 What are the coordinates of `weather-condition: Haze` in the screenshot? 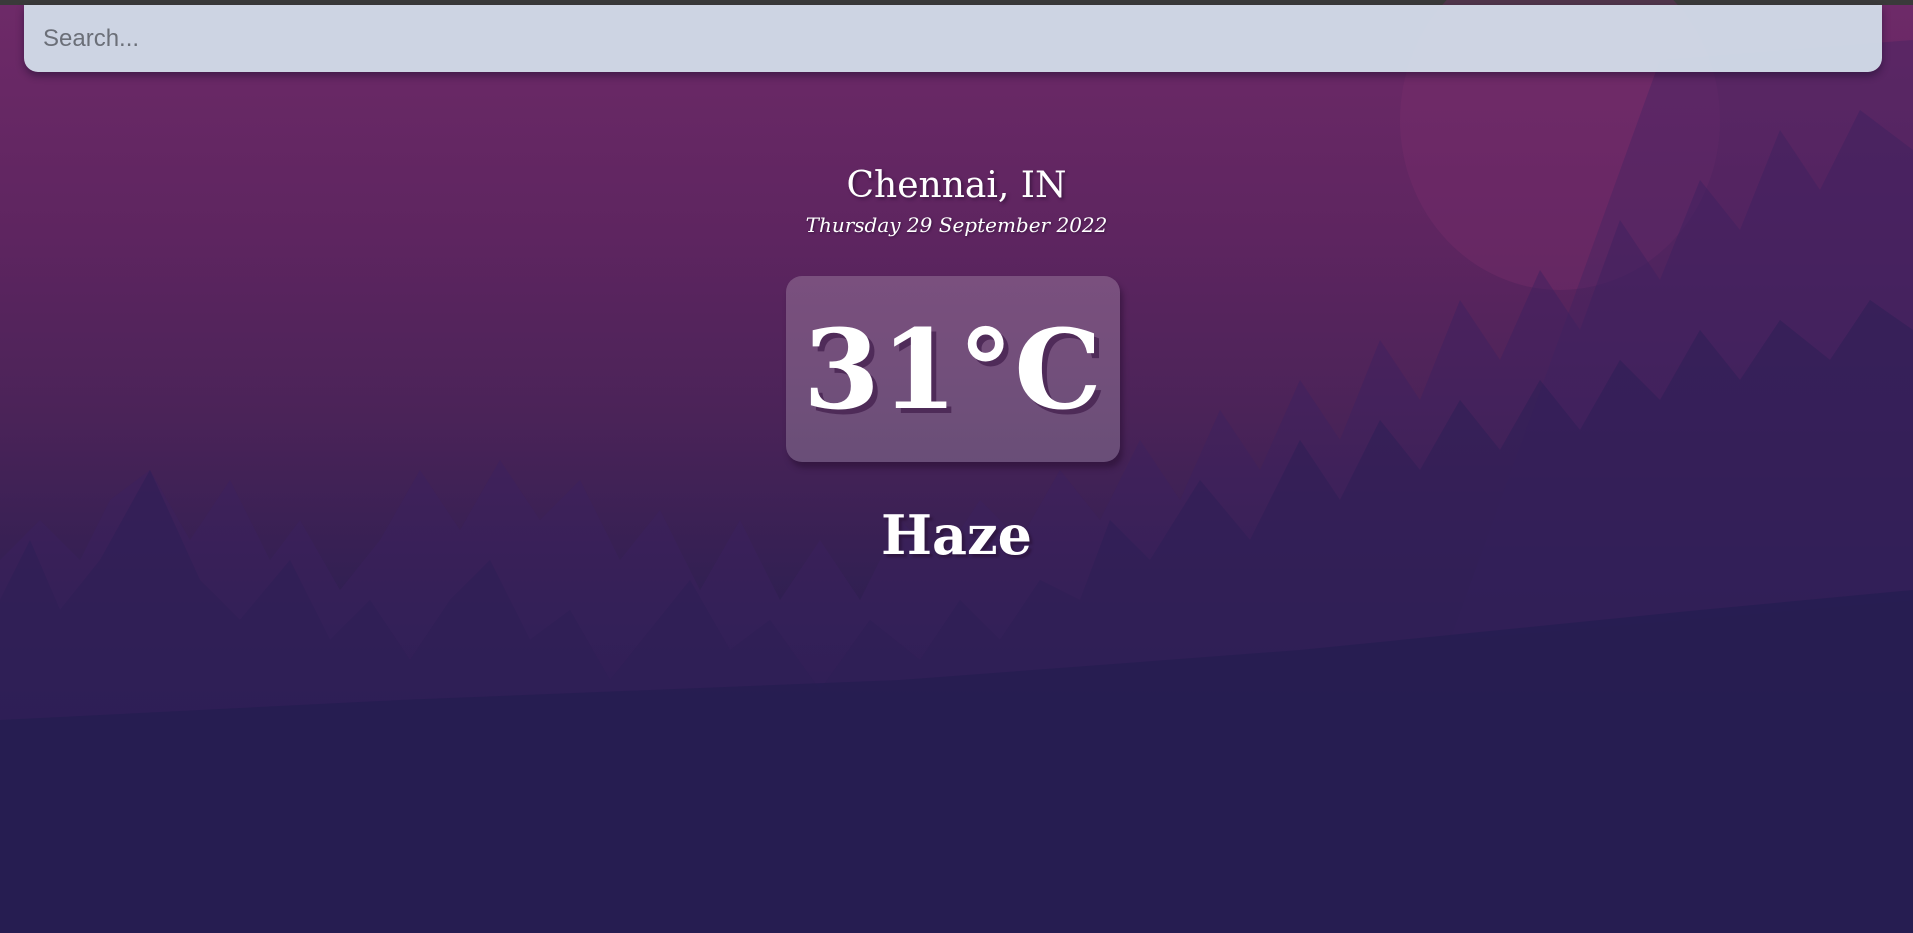 It's located at (956, 535).